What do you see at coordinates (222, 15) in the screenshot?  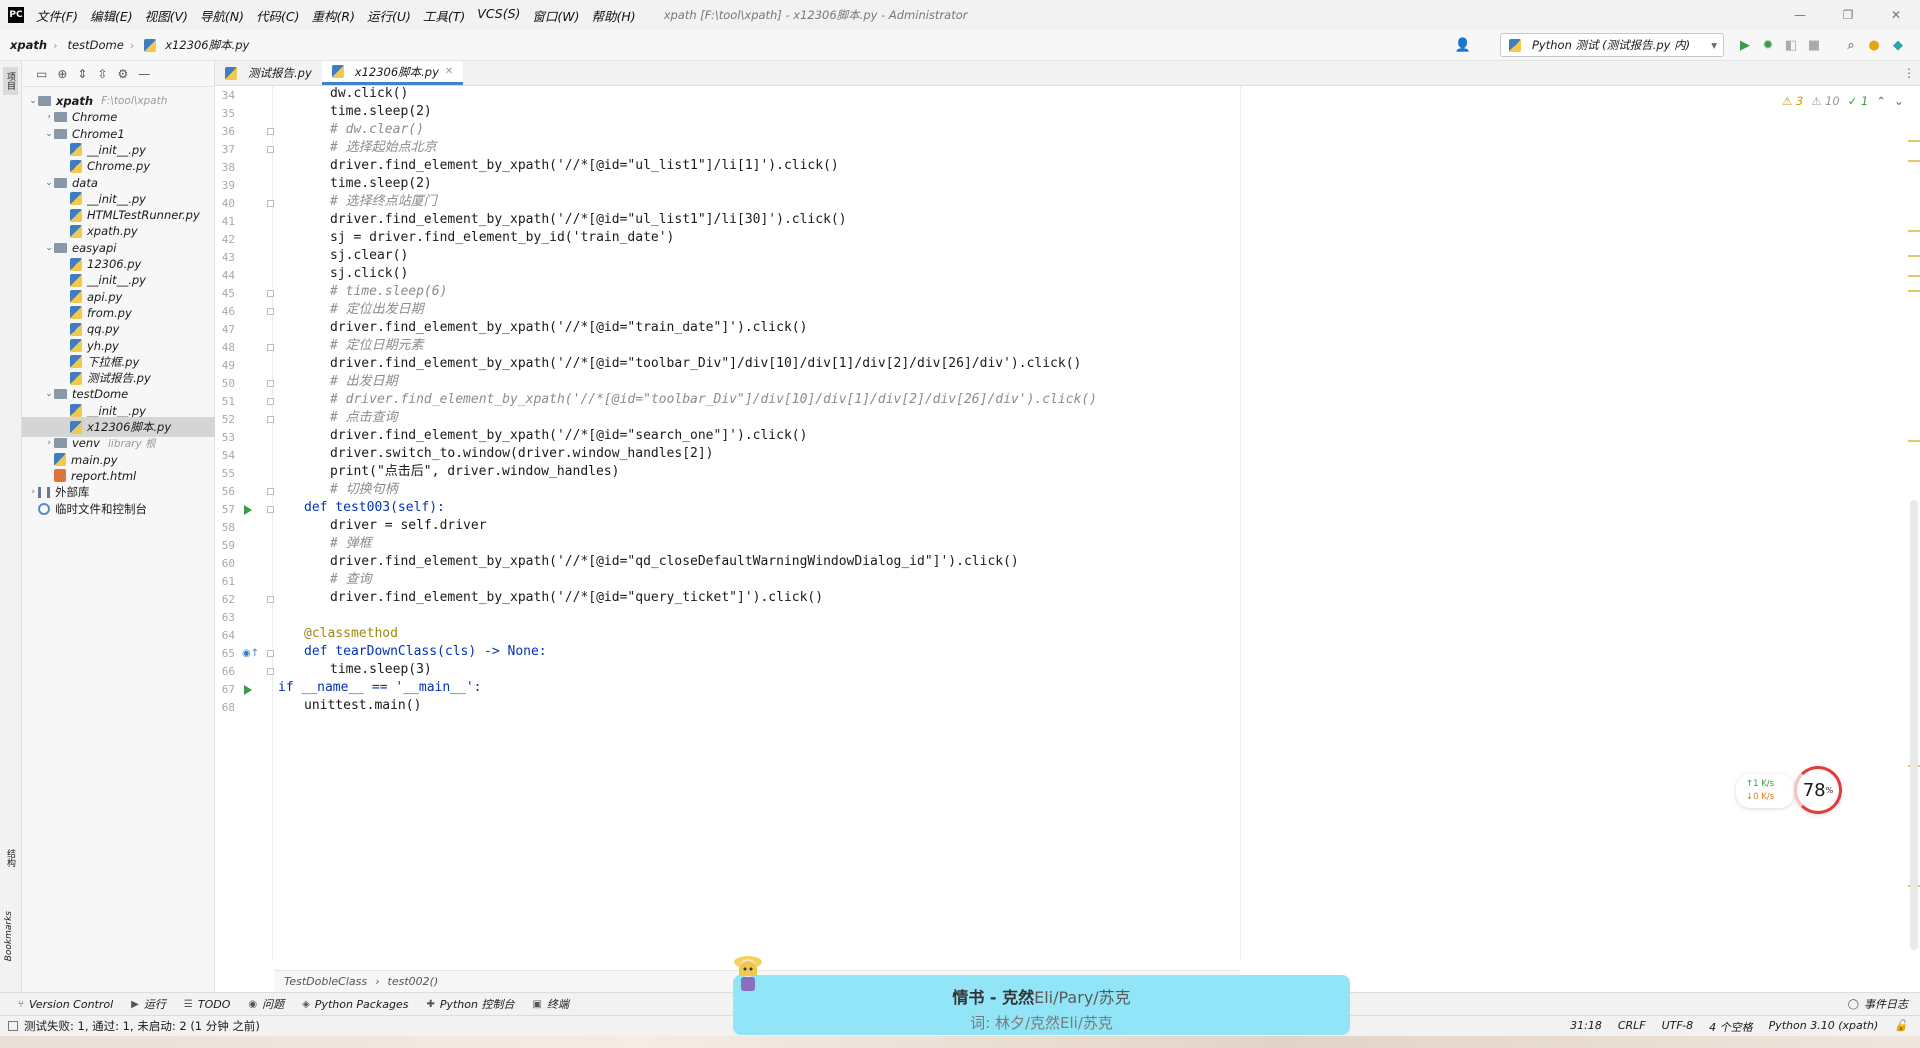 I see `menu-item: 导航(N)` at bounding box center [222, 15].